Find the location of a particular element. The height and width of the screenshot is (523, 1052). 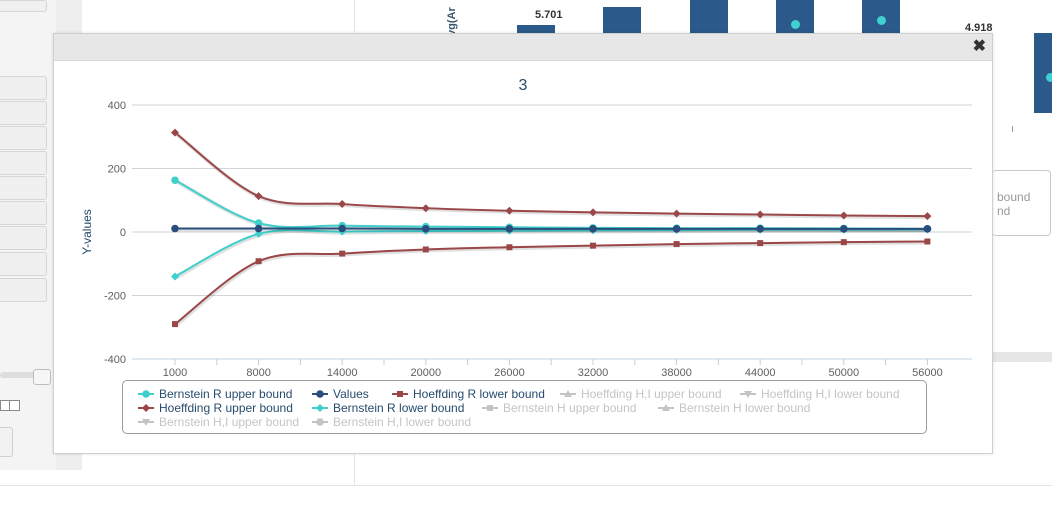

y-tick-label: 0 is located at coordinates (123, 233).